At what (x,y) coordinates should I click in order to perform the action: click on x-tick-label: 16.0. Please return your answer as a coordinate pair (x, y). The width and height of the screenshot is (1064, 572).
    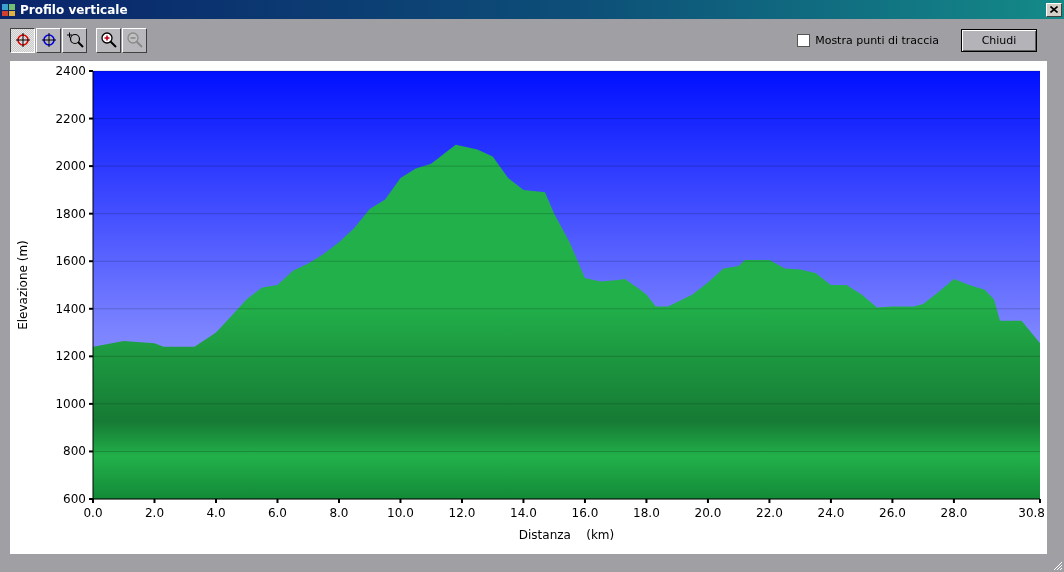
    Looking at the image, I should click on (585, 513).